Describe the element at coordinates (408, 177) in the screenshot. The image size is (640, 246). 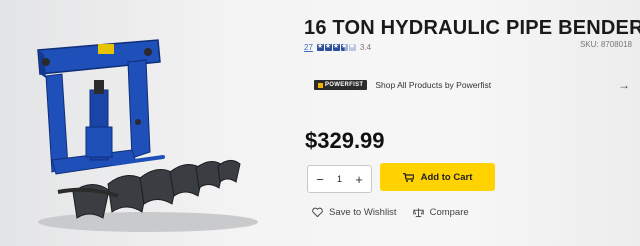
I see `cart-icon` at that location.